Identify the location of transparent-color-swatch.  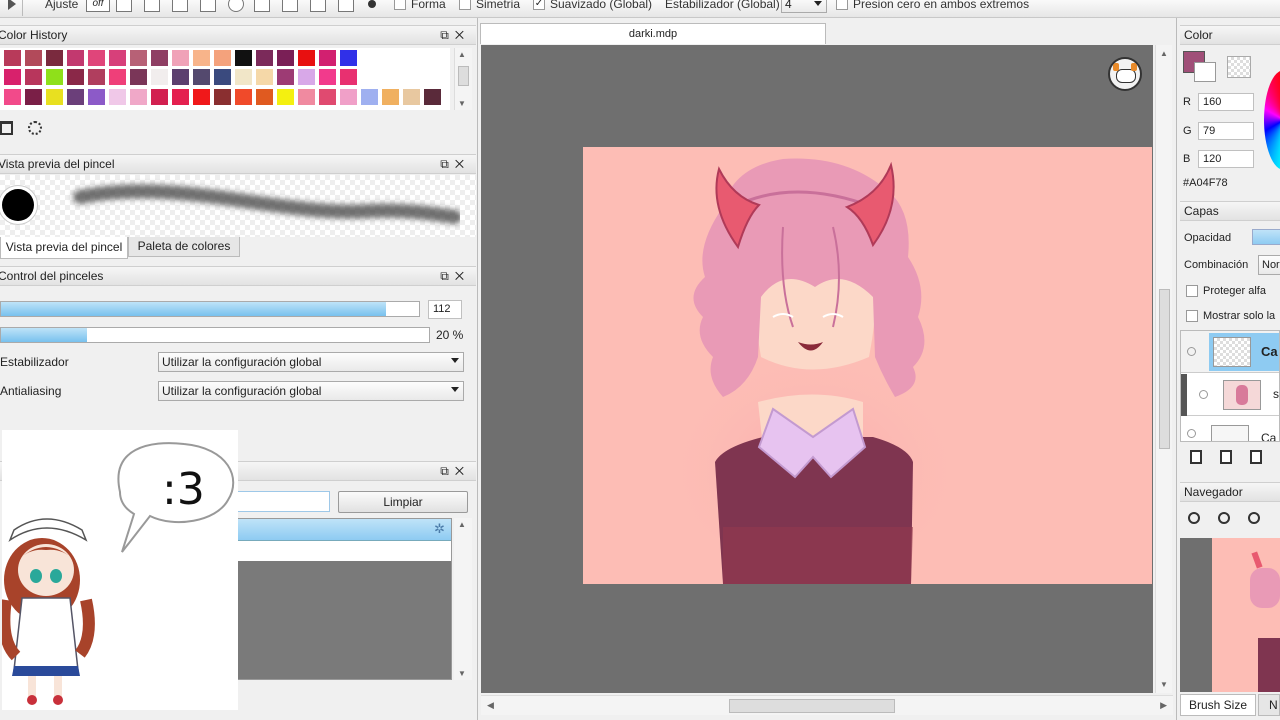
(1239, 67).